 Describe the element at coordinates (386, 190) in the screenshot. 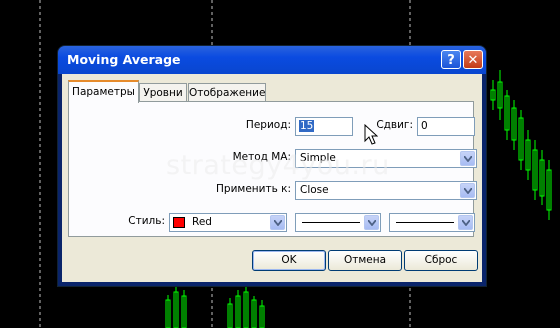

I see `apply-to-select: Close` at that location.